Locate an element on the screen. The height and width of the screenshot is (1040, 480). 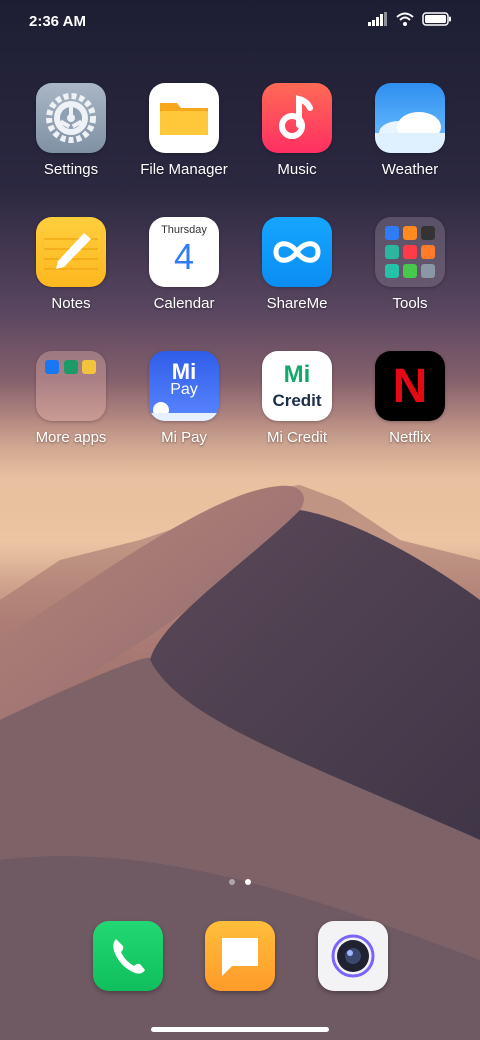
page-dot-active is located at coordinates (248, 882).